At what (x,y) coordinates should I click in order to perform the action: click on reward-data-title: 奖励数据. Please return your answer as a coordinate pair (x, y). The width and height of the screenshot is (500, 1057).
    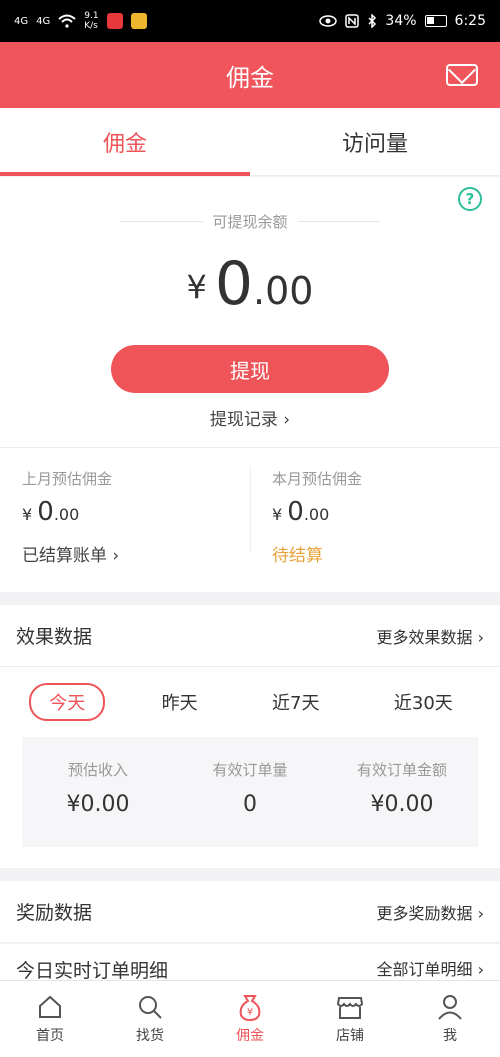
    Looking at the image, I should click on (54, 913).